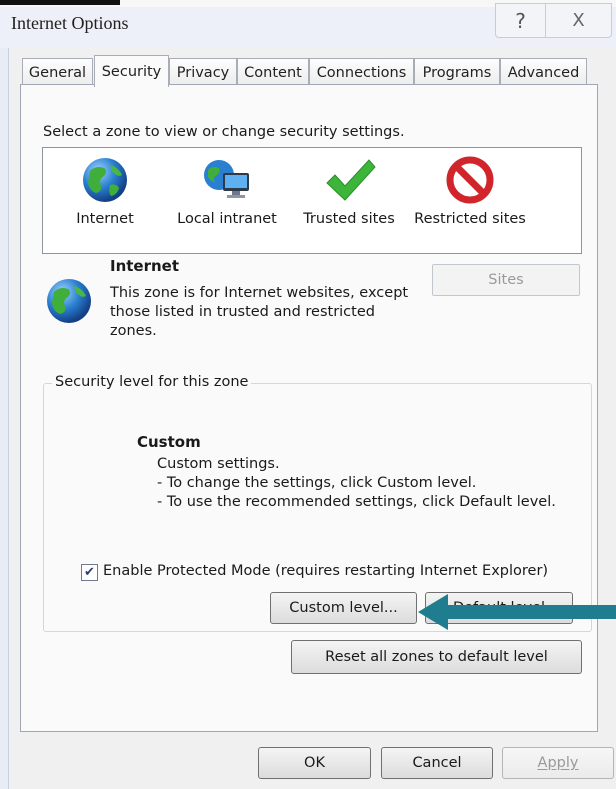 The image size is (616, 789). I want to click on window-frame, so click(4, 418).